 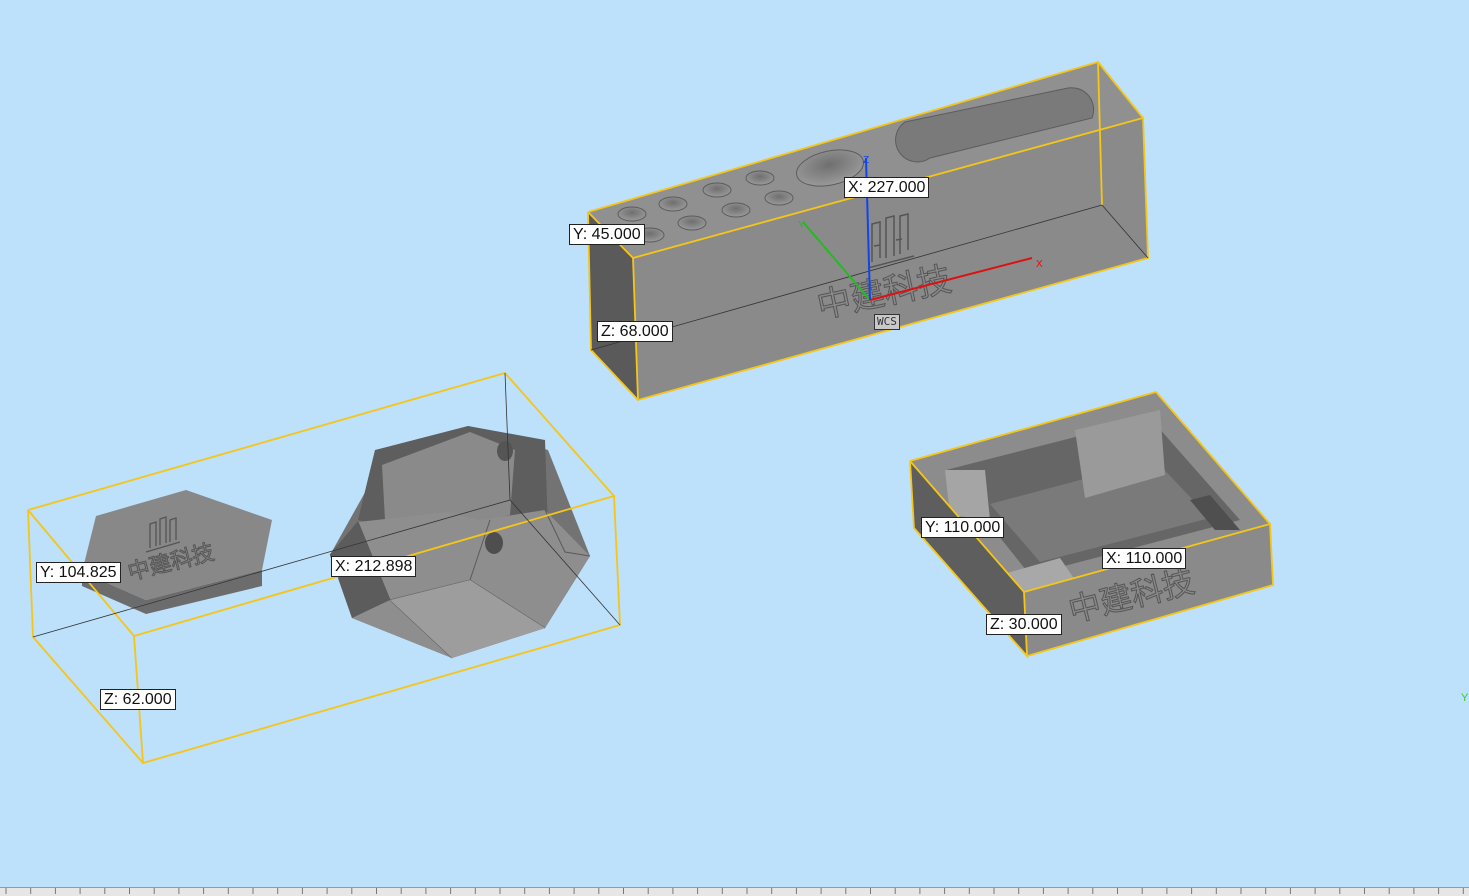 I want to click on gizmo-x-label: X, so click(x=1039, y=264).